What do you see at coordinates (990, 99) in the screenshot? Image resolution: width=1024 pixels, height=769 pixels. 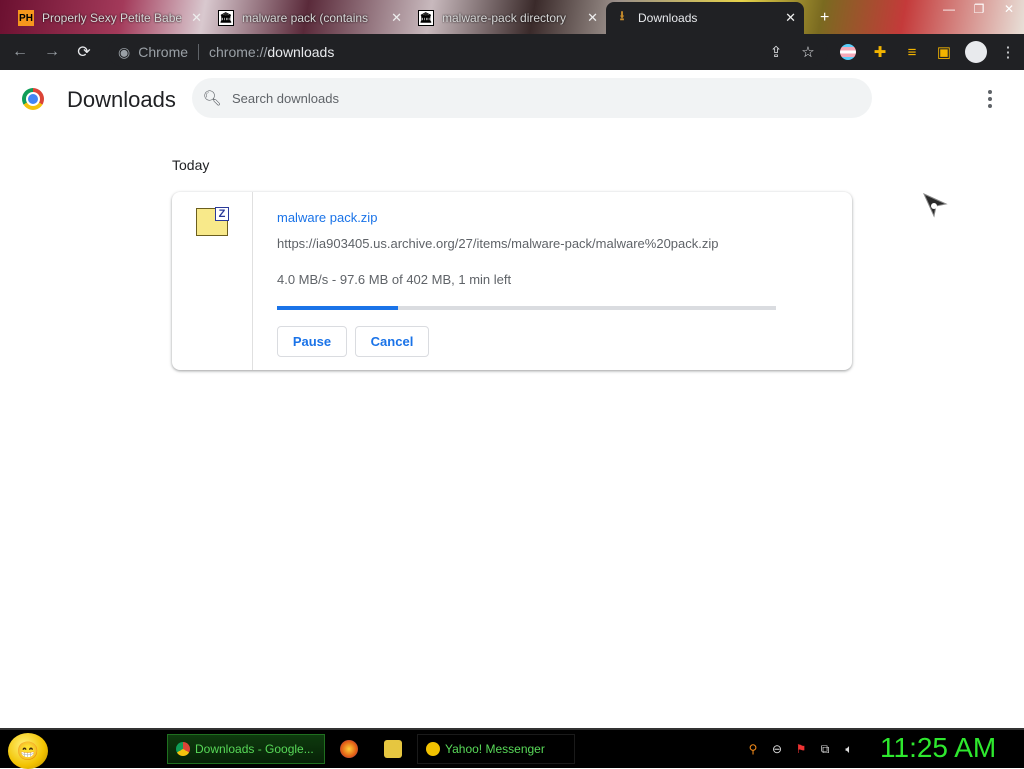 I see `more-actions-icon` at bounding box center [990, 99].